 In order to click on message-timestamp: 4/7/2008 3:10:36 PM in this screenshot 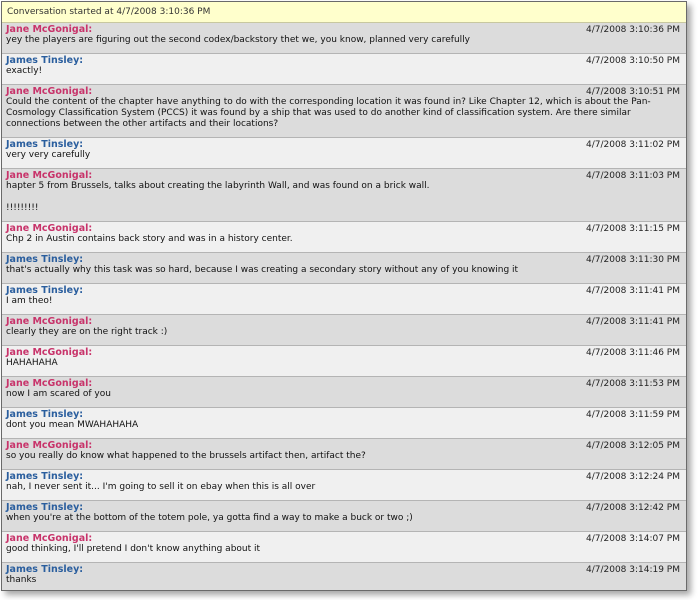, I will do `click(632, 30)`.